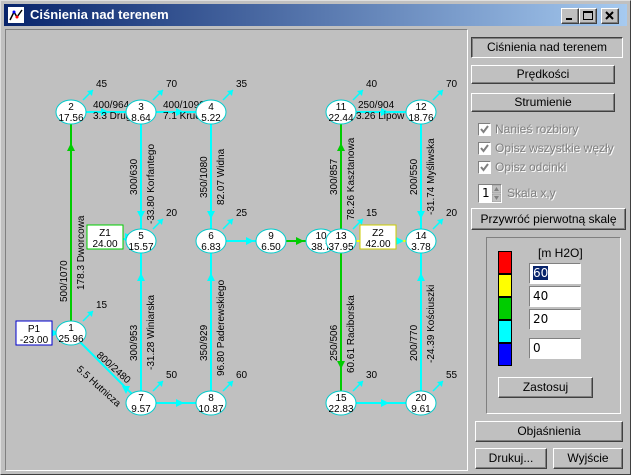  Describe the element at coordinates (537, 129) in the screenshot. I see `checkbox-label: Nanieś rozbiory` at that location.